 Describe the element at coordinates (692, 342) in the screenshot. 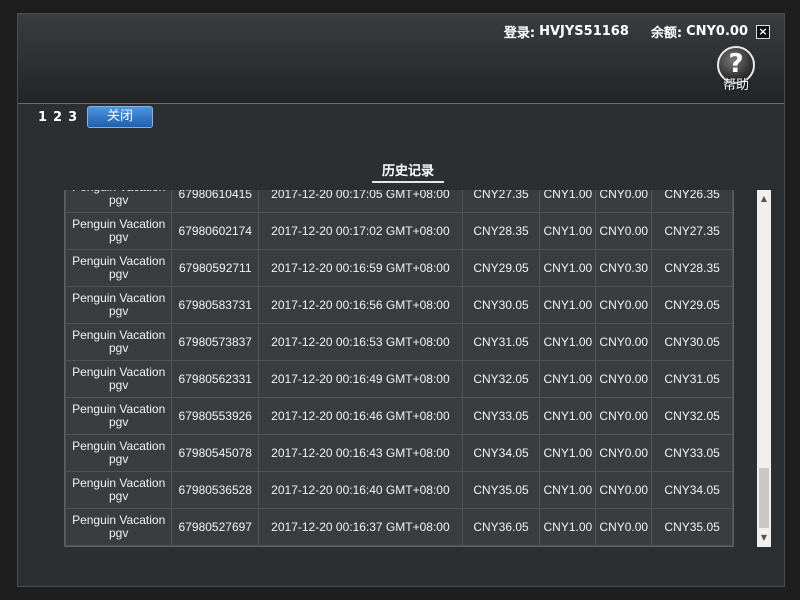

I see `cell-balance-after: CNY30.05` at that location.